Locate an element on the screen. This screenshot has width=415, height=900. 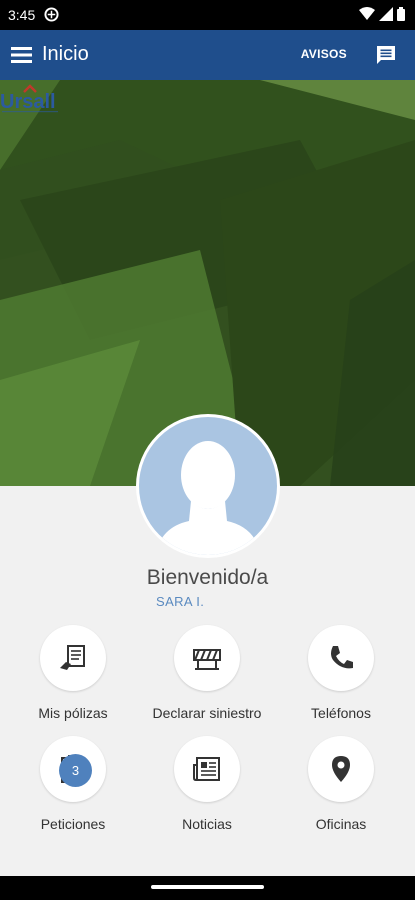
peticiones-badge: 3 is located at coordinates (75, 770).